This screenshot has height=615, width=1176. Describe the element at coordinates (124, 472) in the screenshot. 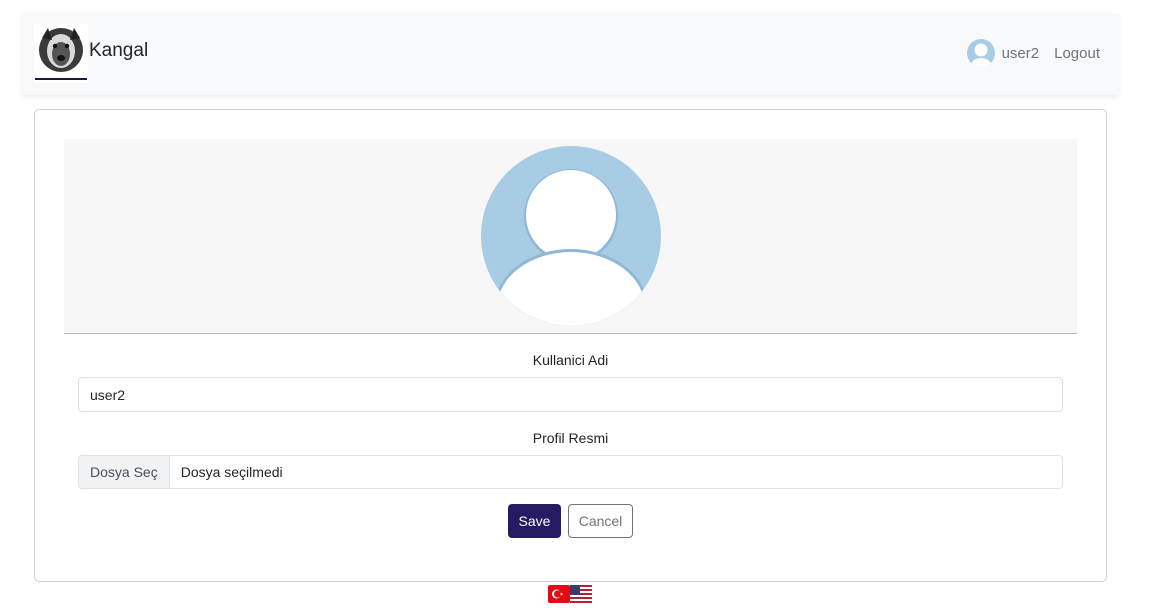

I see `choose-file-button: Dosya Seç` at that location.